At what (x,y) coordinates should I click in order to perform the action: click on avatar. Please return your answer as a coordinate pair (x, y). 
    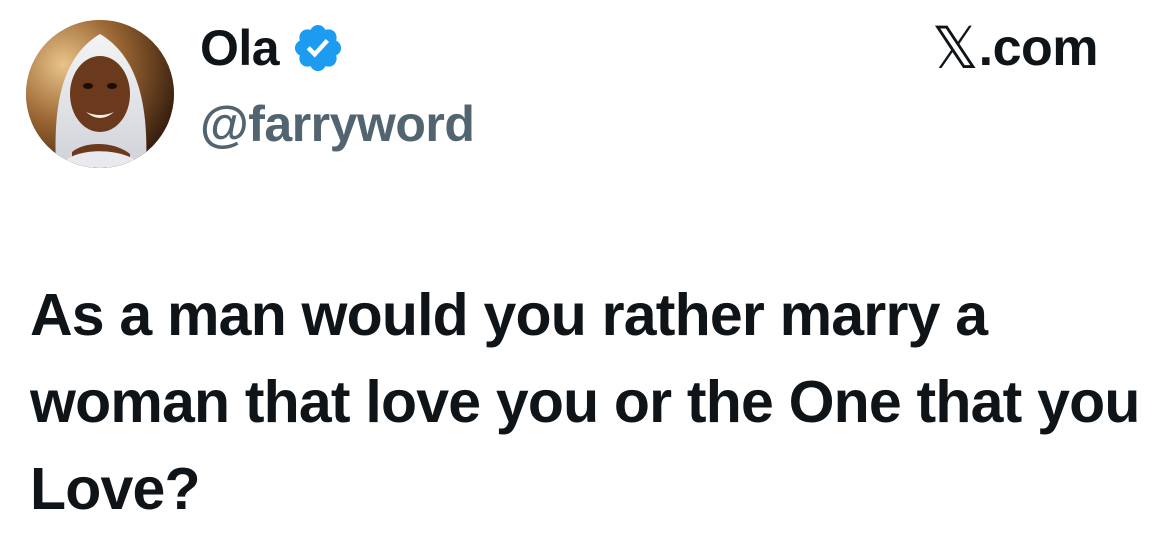
    Looking at the image, I should click on (100, 94).